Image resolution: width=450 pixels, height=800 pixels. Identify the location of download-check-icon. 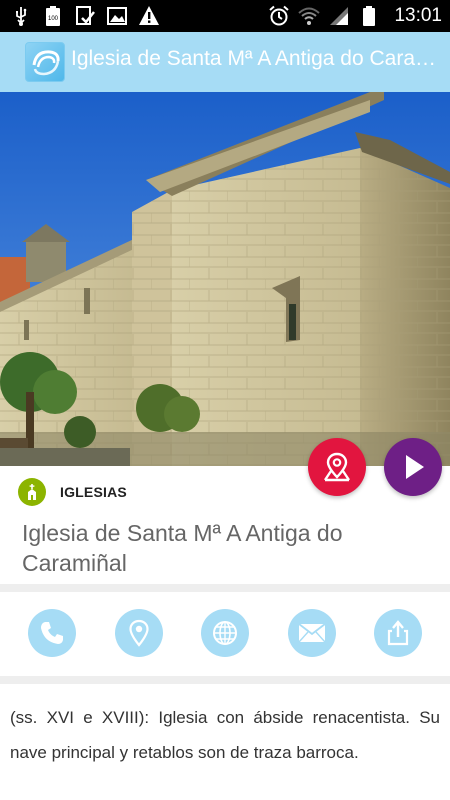
(85, 16).